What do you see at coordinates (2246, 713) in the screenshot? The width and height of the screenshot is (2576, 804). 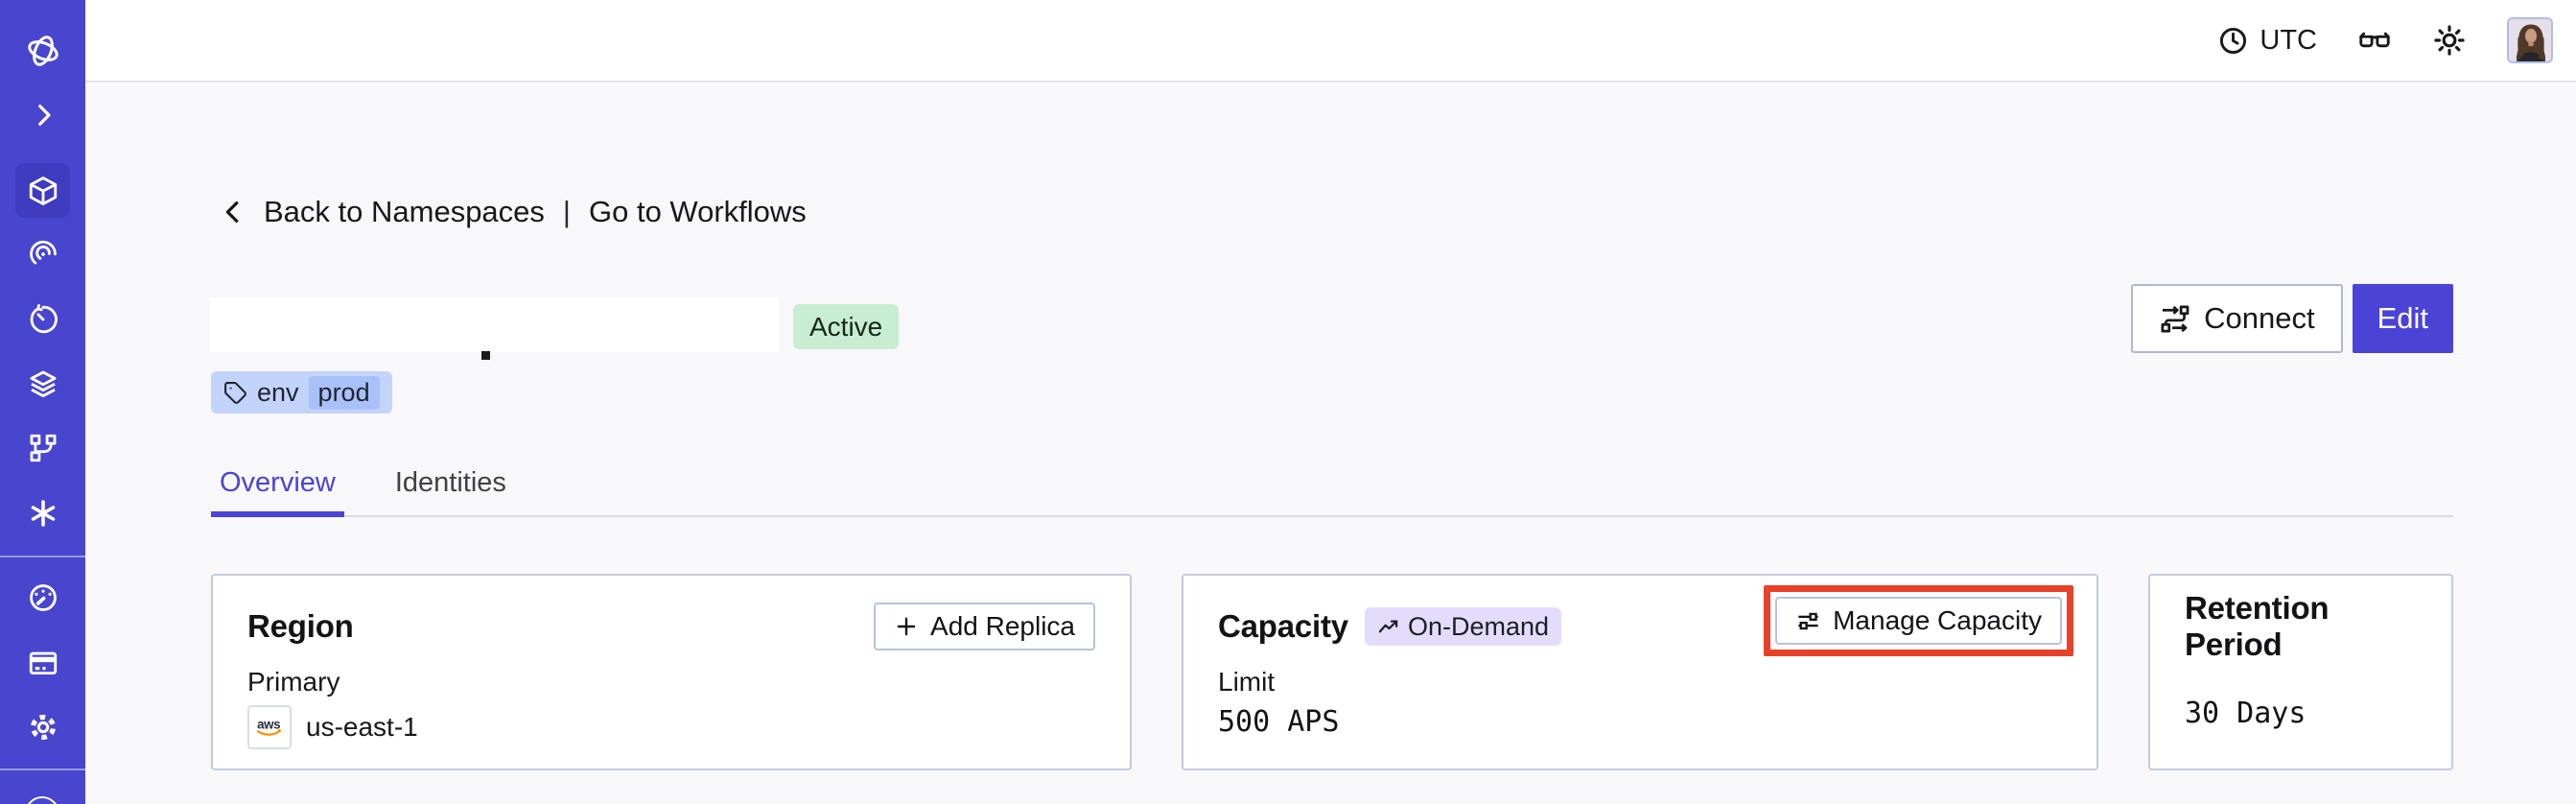 I see `retention-value: 30 Days` at bounding box center [2246, 713].